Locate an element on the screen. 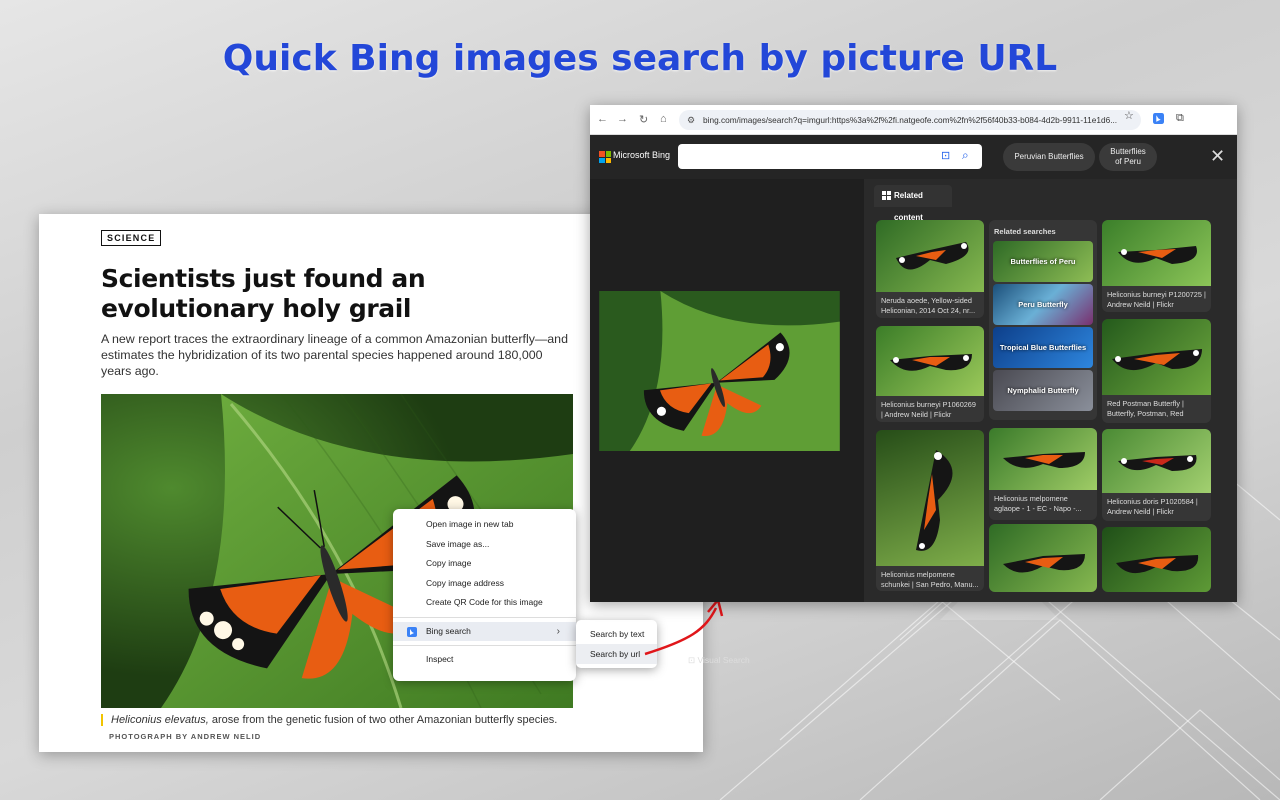 Image resolution: width=1280 pixels, height=800 pixels. microsoft-logo-icon is located at coordinates (605, 157).